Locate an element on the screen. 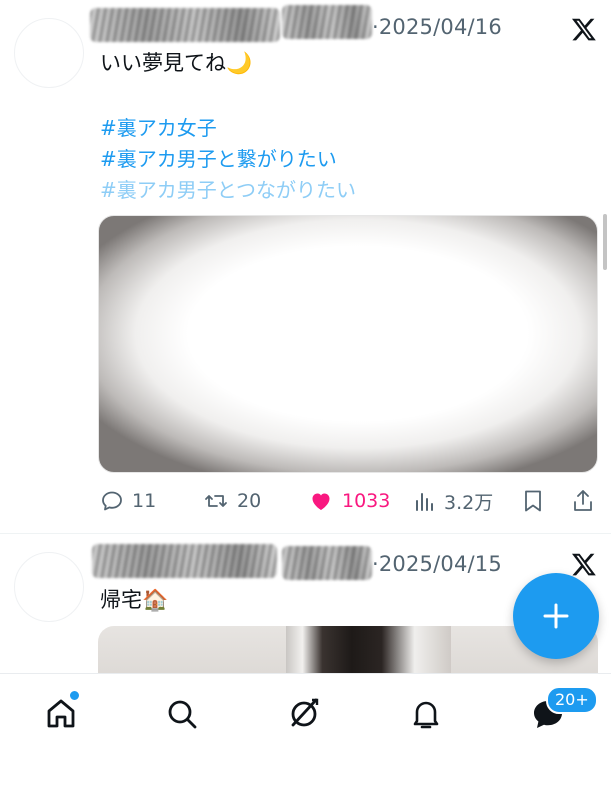 Image resolution: width=611 pixels, height=800 pixels. home-notification-dot is located at coordinates (74, 695).